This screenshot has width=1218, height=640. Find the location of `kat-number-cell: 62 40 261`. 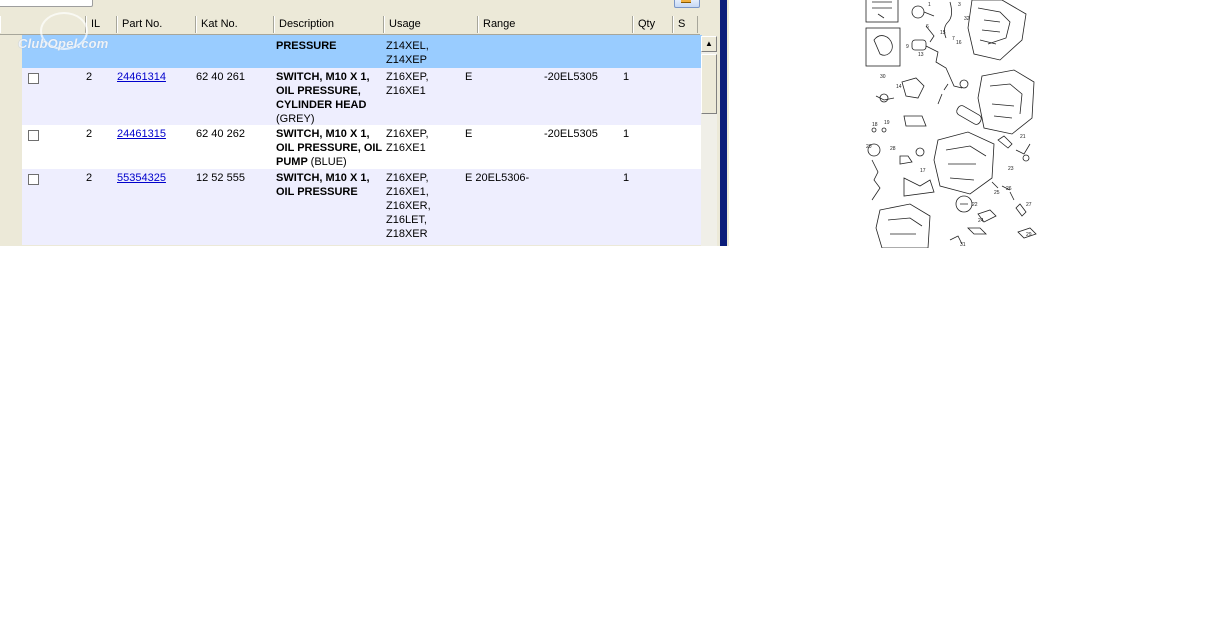

kat-number-cell: 62 40 261 is located at coordinates (220, 77).